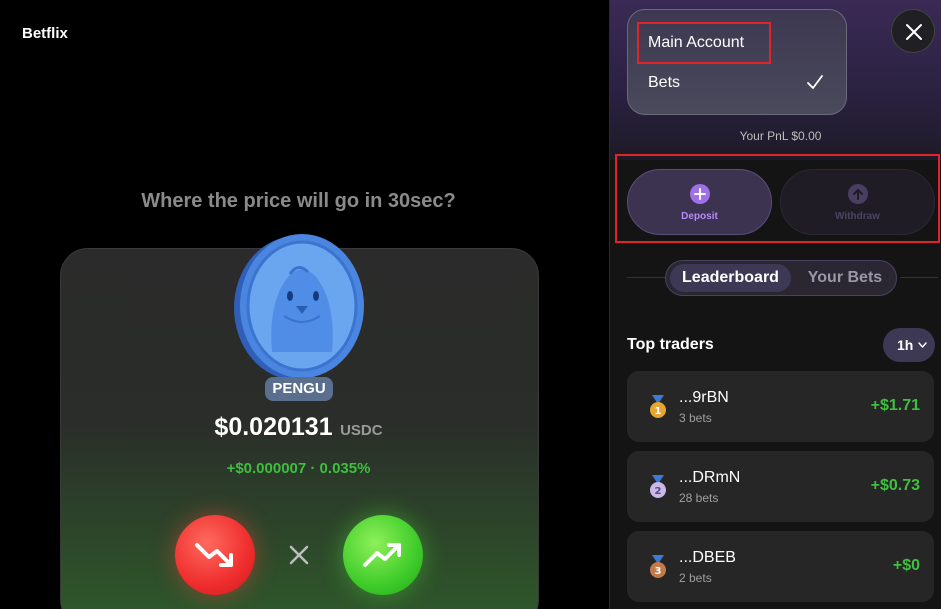 This screenshot has width=941, height=609. What do you see at coordinates (299, 389) in the screenshot?
I see `token-badge: PENGU` at bounding box center [299, 389].